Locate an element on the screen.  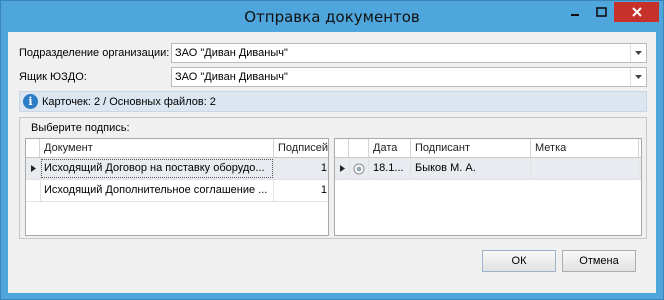
info-icon: i is located at coordinates (30, 101).